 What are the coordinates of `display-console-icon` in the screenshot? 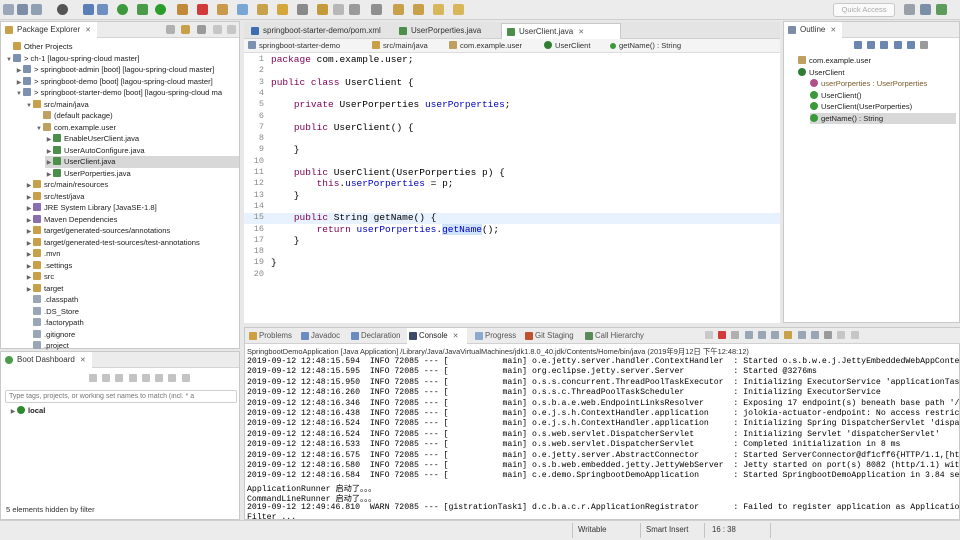 It's located at (801, 335).